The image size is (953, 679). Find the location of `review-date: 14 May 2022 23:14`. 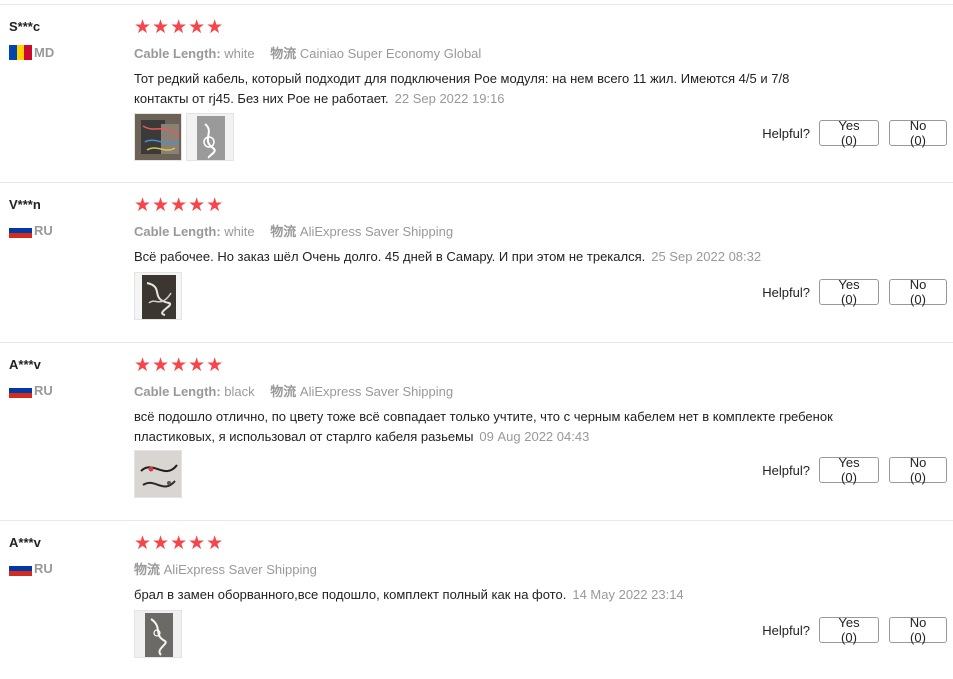

review-date: 14 May 2022 23:14 is located at coordinates (628, 594).